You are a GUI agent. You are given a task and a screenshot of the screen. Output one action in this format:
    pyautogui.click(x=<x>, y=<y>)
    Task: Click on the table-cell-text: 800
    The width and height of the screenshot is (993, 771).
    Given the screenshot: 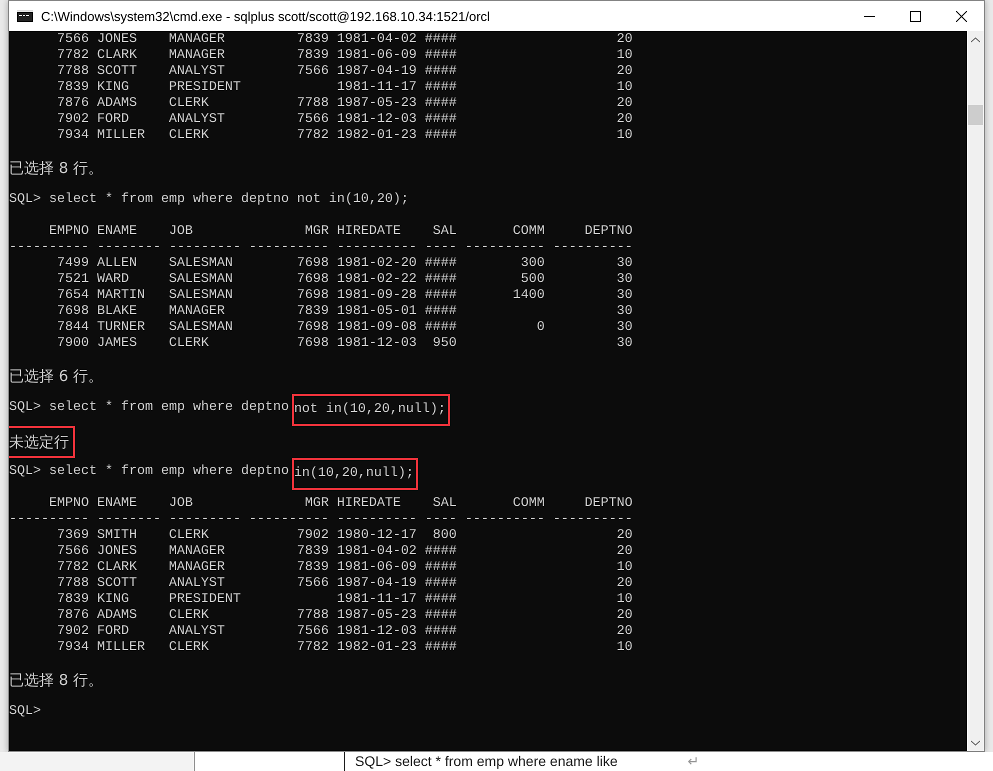 What is the action you would take?
    pyautogui.click(x=444, y=536)
    